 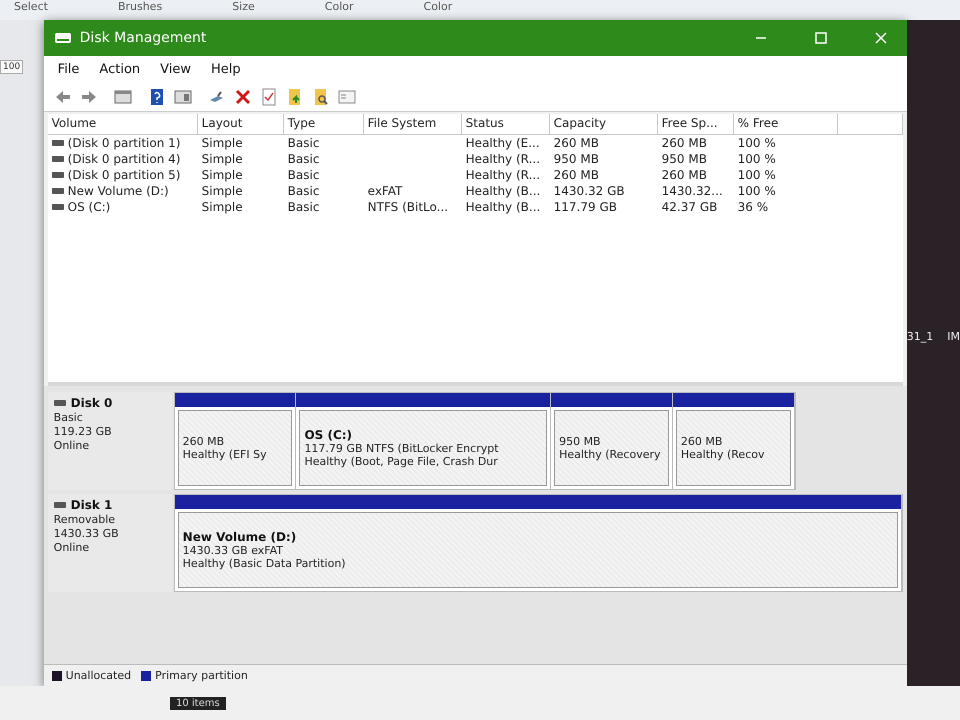 What do you see at coordinates (12, 67) in the screenshot?
I see `zoom-label: 100` at bounding box center [12, 67].